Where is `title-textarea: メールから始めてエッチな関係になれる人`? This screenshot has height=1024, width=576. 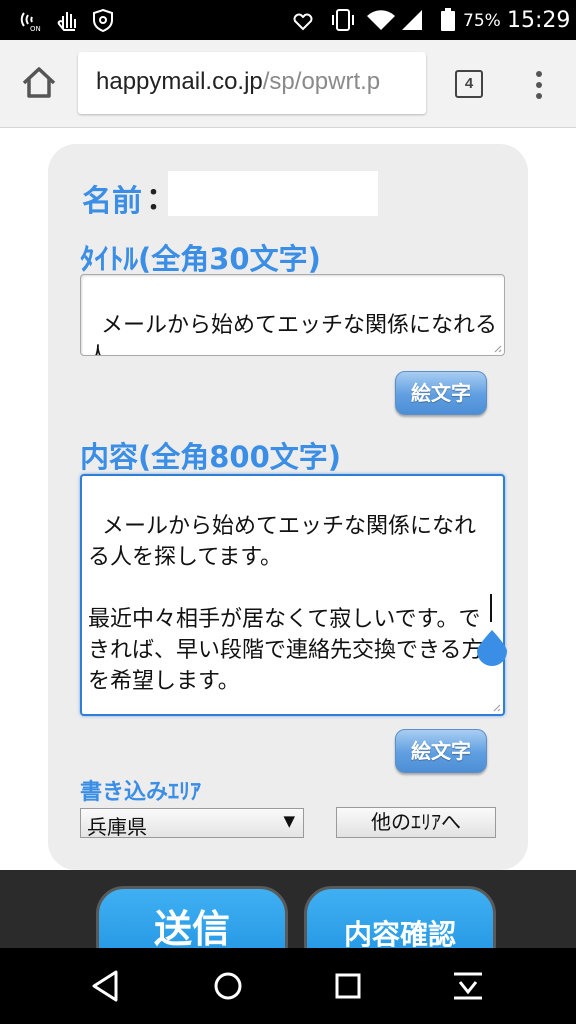
title-textarea: メールから始めてエッチな関係になれる人 is located at coordinates (292, 315).